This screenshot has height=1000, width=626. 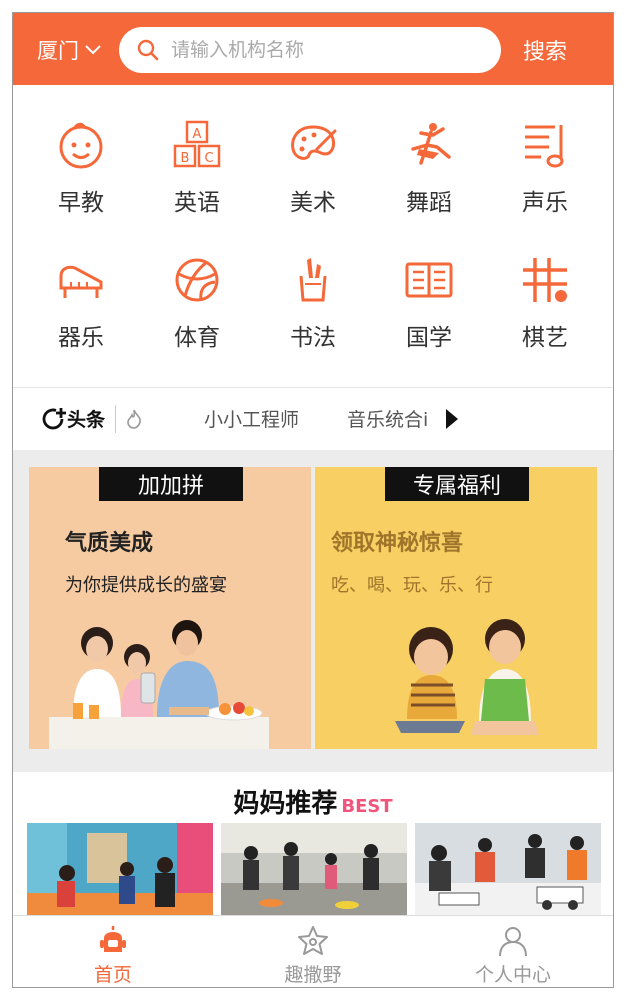 I want to click on person-icon, so click(x=513, y=942).